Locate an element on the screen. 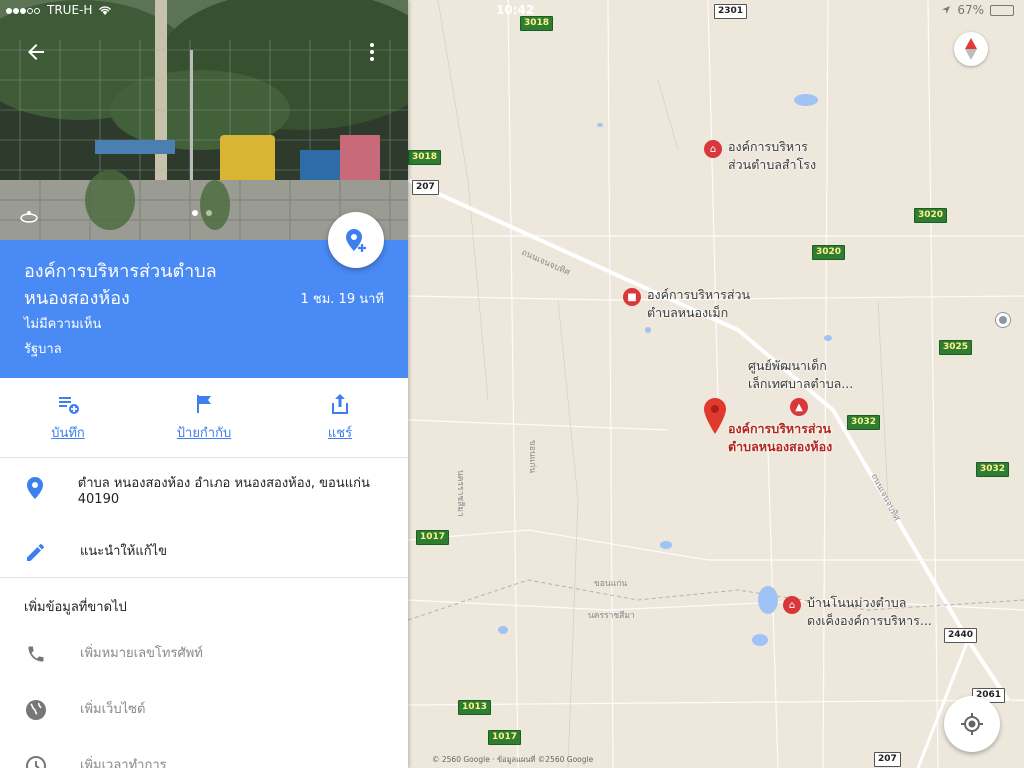  back-button is located at coordinates (36, 52).